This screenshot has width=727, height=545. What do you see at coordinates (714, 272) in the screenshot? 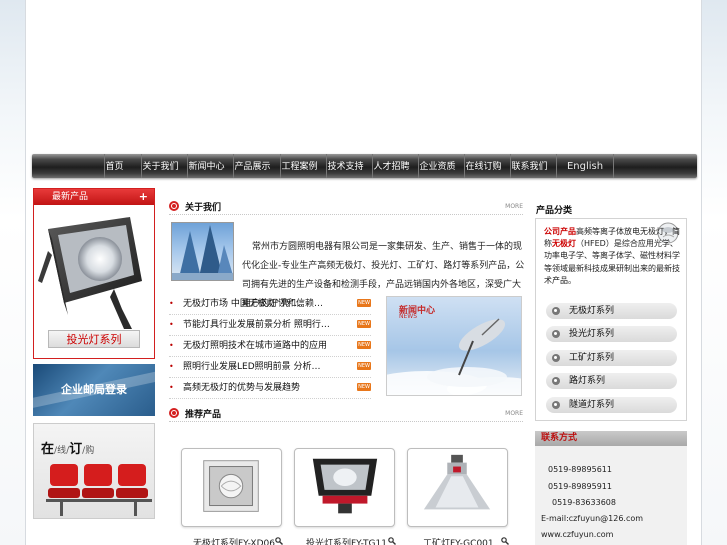
I see `page-background-right` at bounding box center [714, 272].